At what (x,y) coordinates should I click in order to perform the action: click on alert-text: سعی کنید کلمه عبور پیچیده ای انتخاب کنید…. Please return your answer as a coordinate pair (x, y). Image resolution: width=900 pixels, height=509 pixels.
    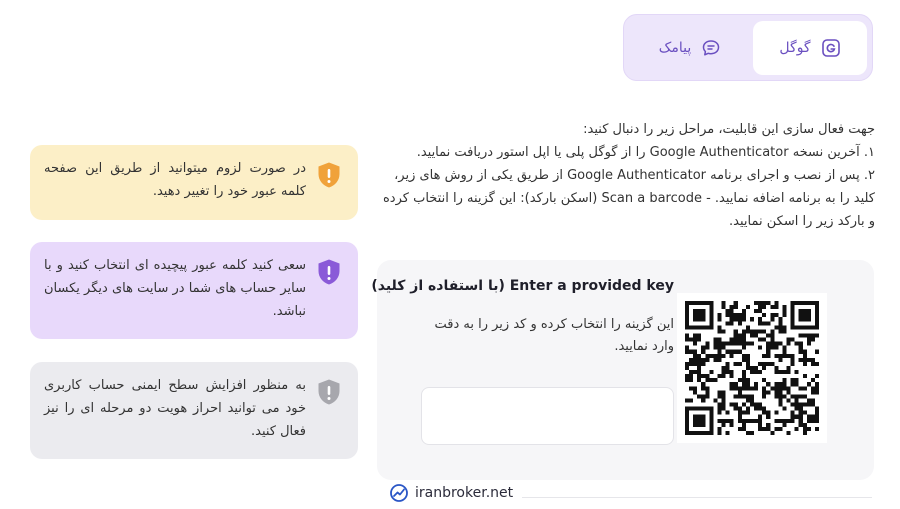
    Looking at the image, I should click on (175, 288).